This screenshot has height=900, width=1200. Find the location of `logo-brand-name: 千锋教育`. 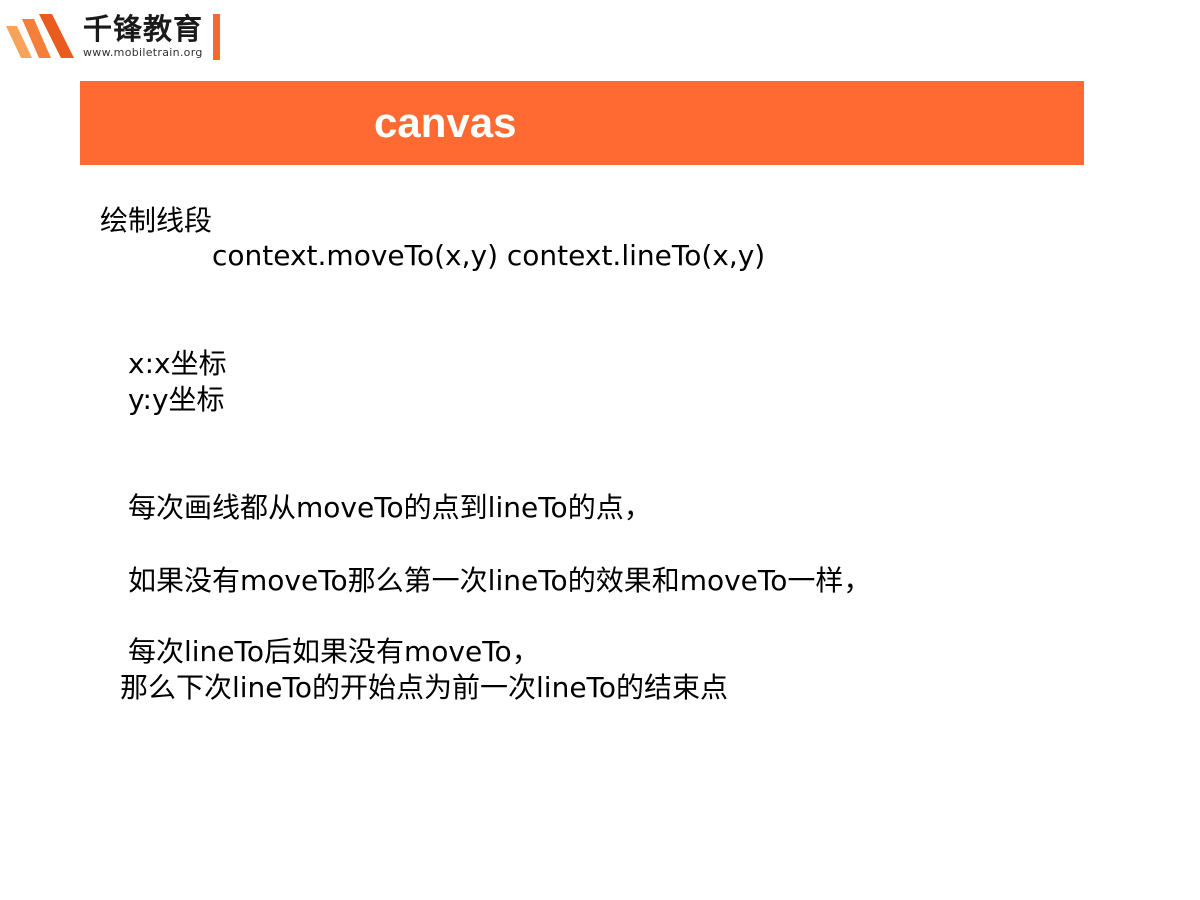

logo-brand-name: 千锋教育 is located at coordinates (143, 29).